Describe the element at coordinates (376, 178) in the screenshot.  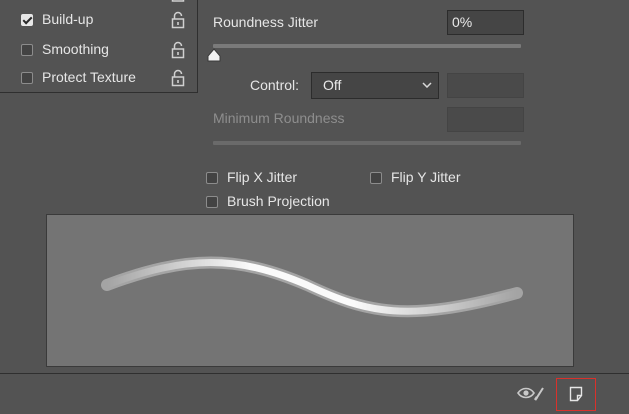
I see `flip-y-jitter-checkbox` at that location.